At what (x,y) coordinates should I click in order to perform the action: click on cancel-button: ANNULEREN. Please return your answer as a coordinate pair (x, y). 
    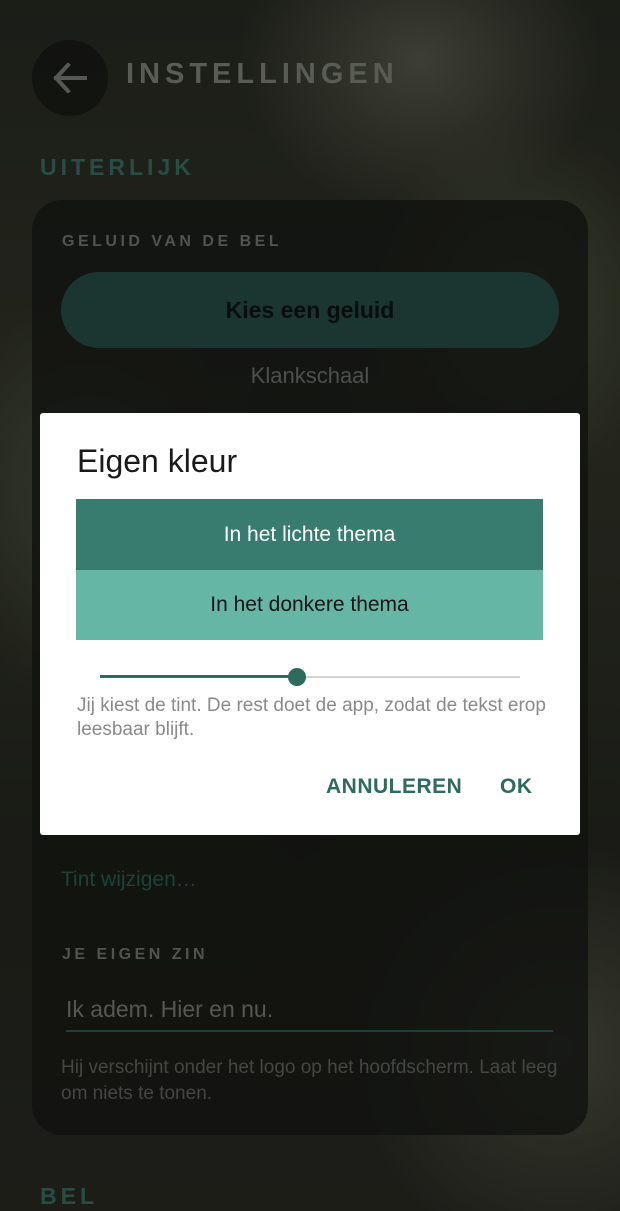
    Looking at the image, I should click on (394, 787).